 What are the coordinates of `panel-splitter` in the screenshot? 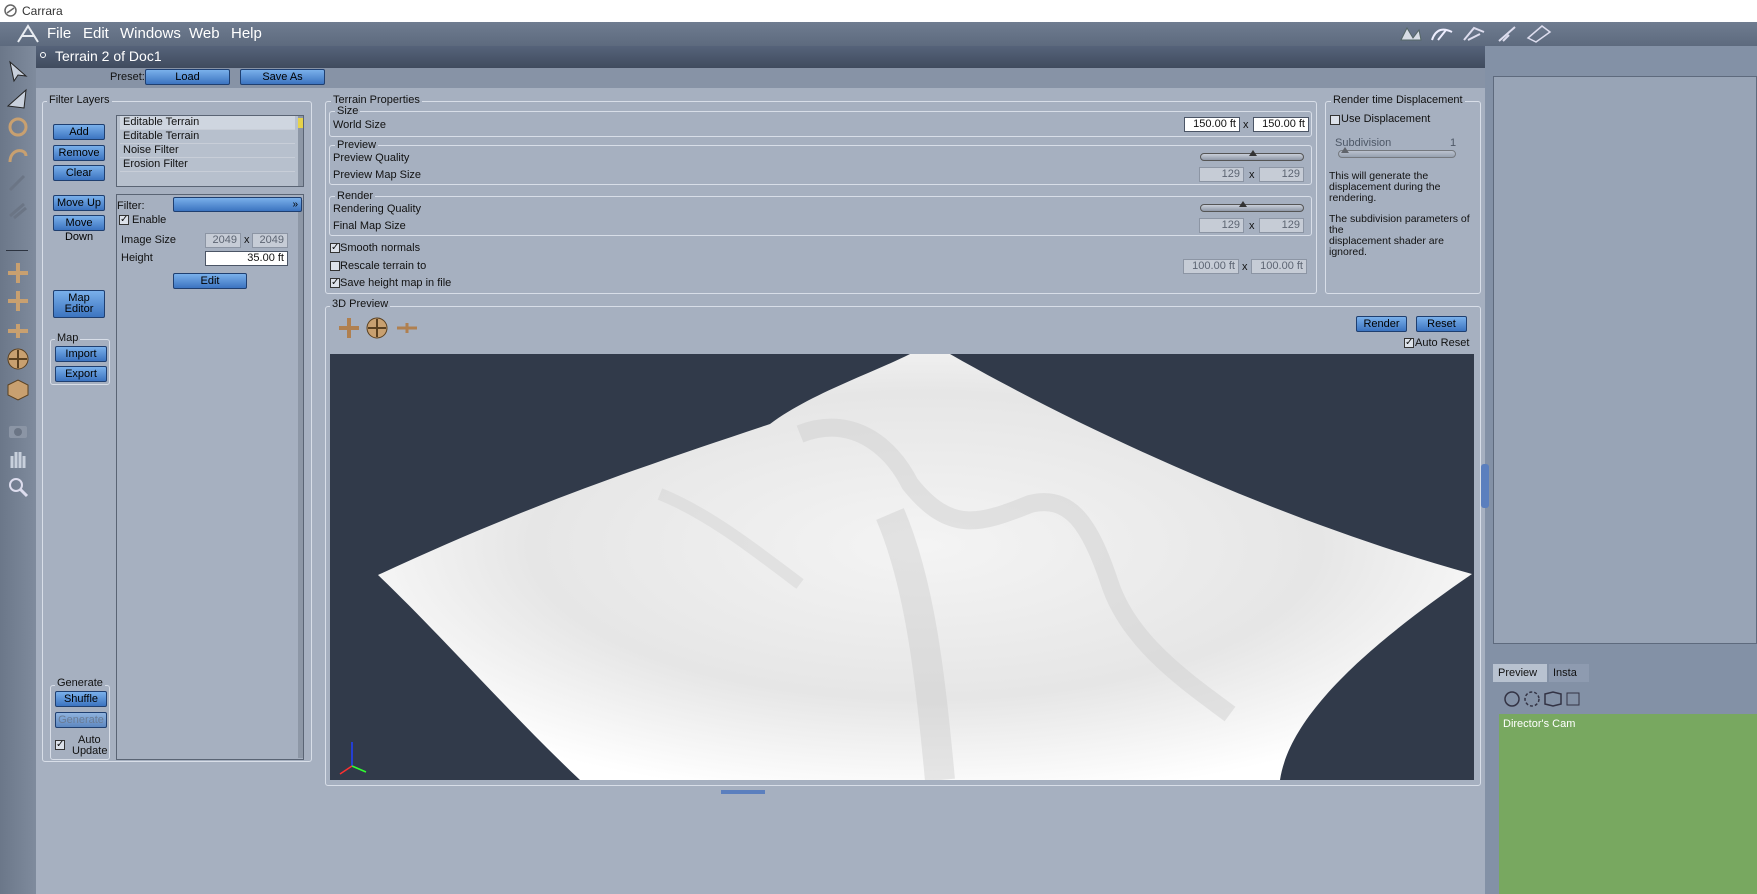 It's located at (743, 792).